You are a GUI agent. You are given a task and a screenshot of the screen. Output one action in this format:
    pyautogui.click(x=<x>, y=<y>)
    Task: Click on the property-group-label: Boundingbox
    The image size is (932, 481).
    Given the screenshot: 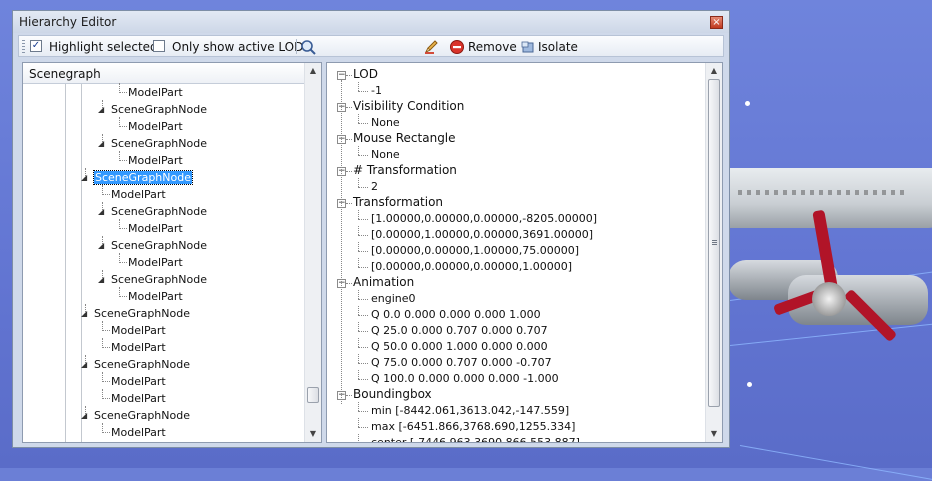 What is the action you would take?
    pyautogui.click(x=392, y=394)
    